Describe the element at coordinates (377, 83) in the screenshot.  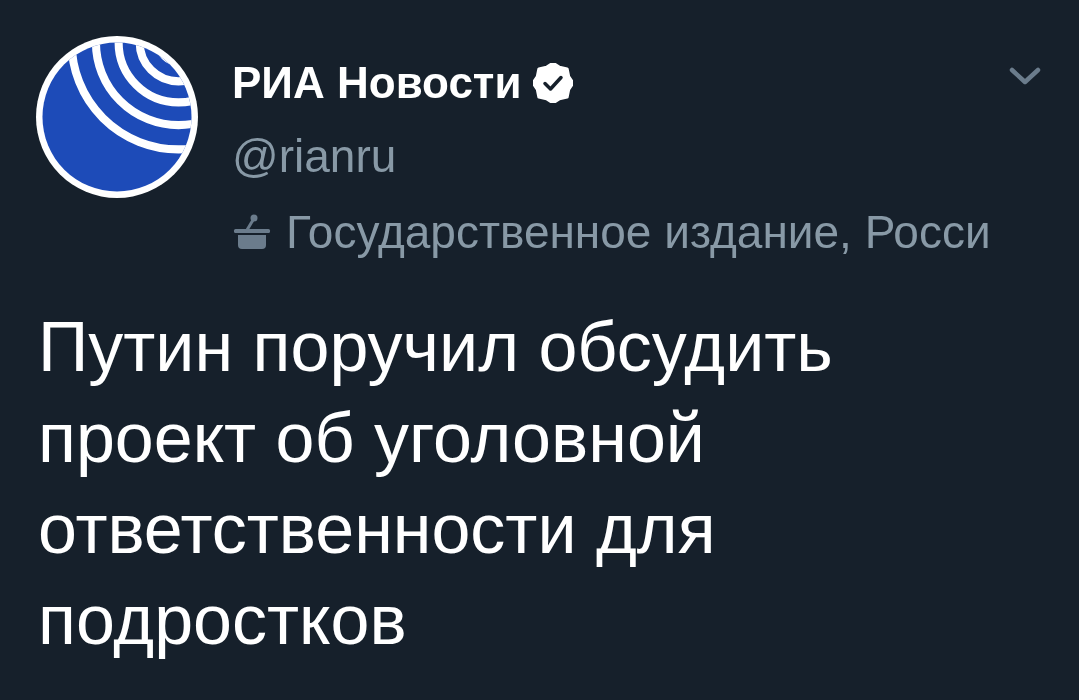
I see `author-name: РИА Новости` at that location.